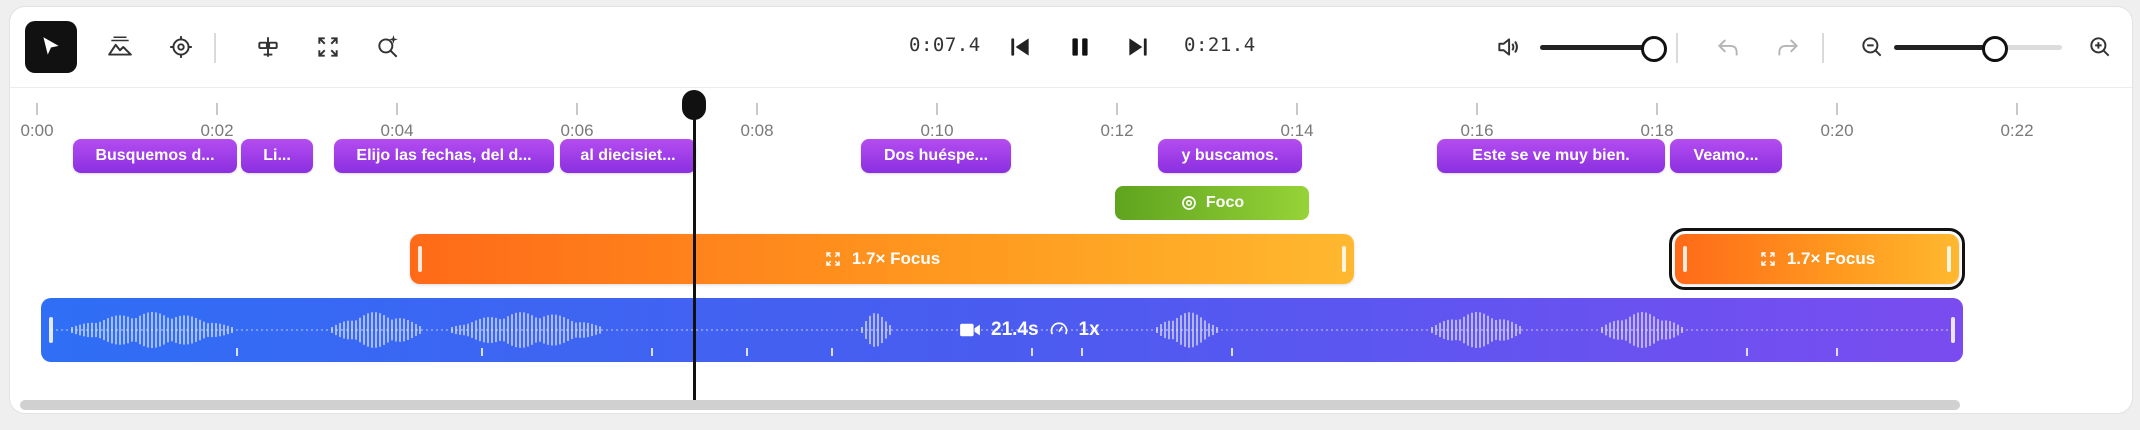 This screenshot has width=2140, height=430. I want to click on pause-icon, so click(1080, 47).